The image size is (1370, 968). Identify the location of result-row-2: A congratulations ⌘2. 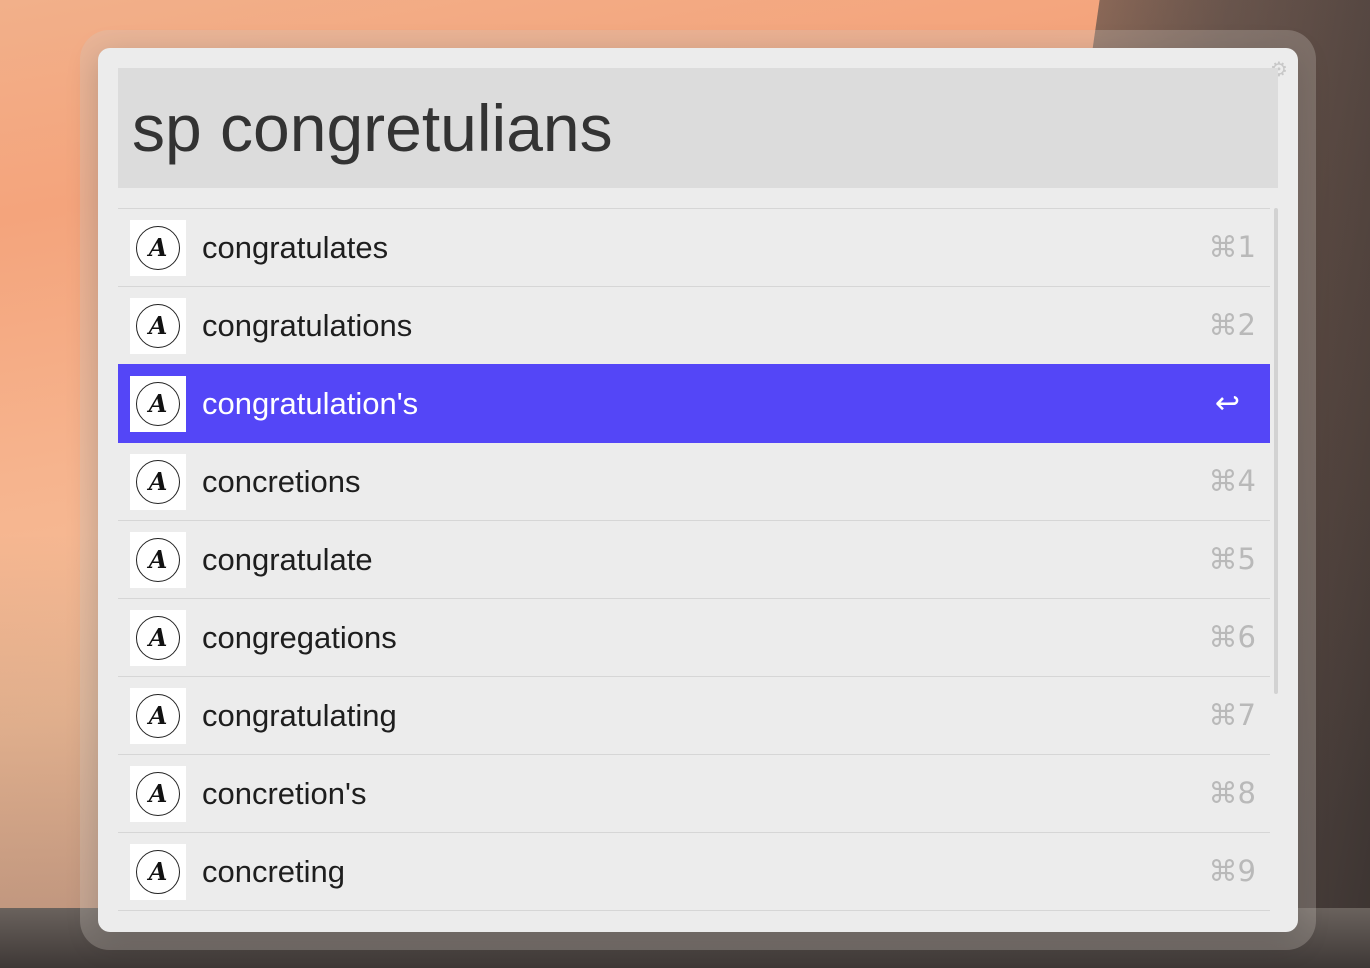
(694, 325).